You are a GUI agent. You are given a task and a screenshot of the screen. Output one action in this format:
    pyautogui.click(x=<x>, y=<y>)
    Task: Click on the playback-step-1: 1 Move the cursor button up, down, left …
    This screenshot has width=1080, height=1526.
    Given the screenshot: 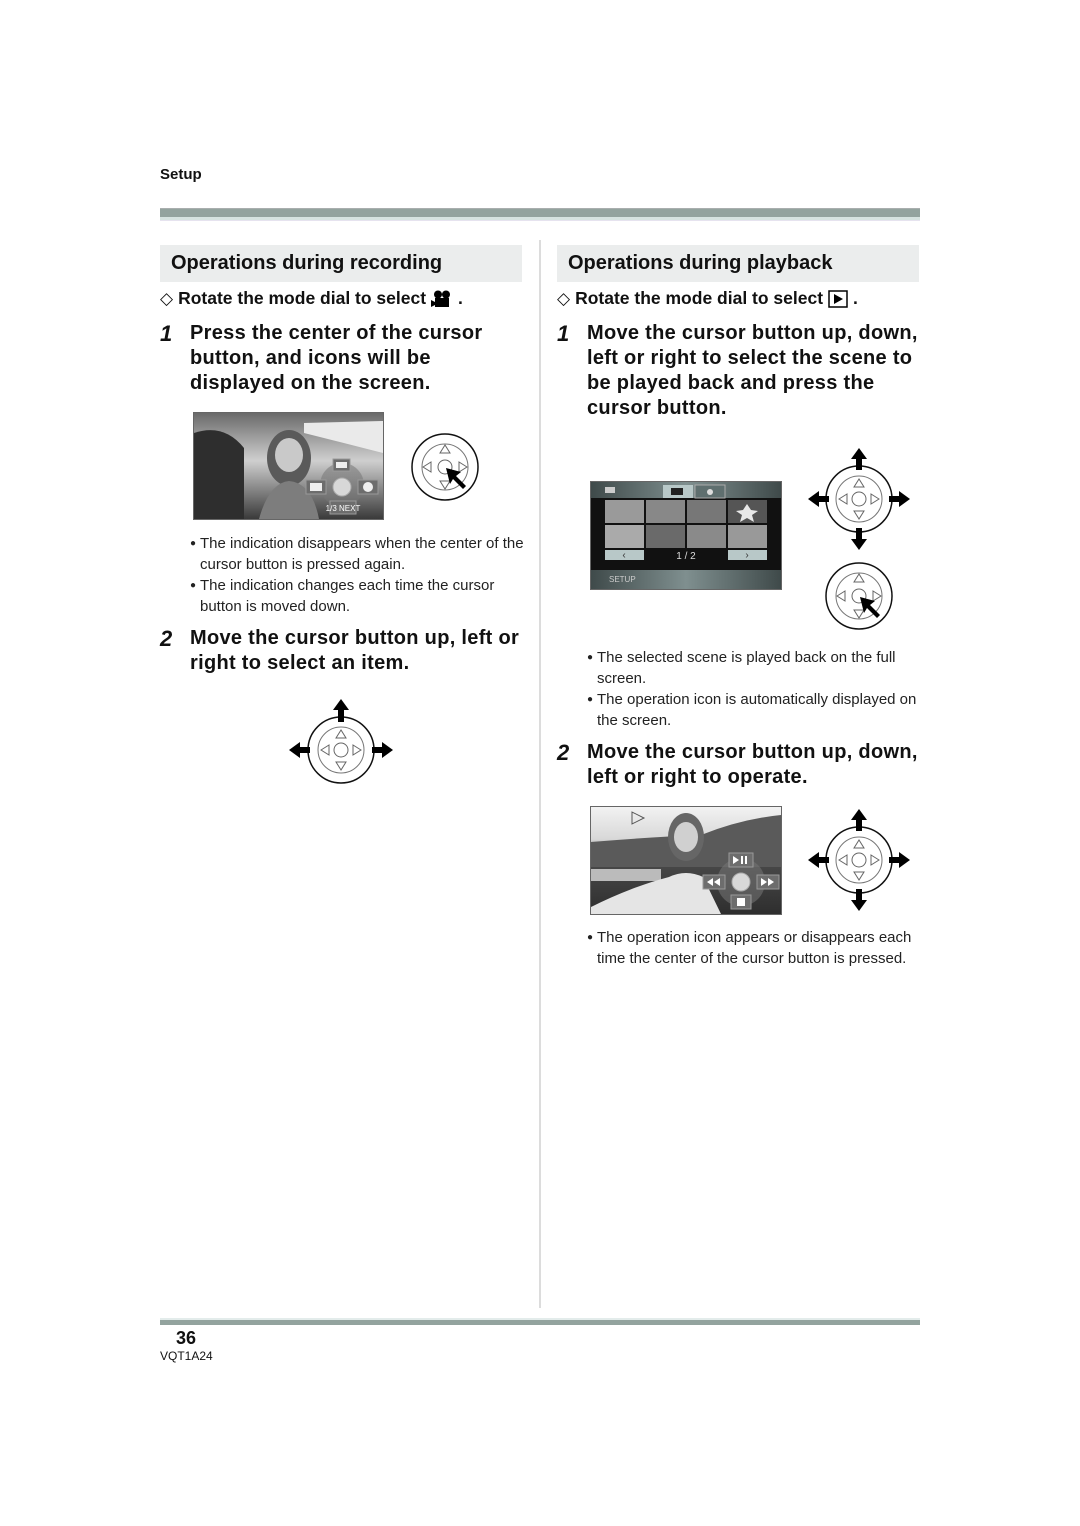 What is the action you would take?
    pyautogui.click(x=737, y=370)
    